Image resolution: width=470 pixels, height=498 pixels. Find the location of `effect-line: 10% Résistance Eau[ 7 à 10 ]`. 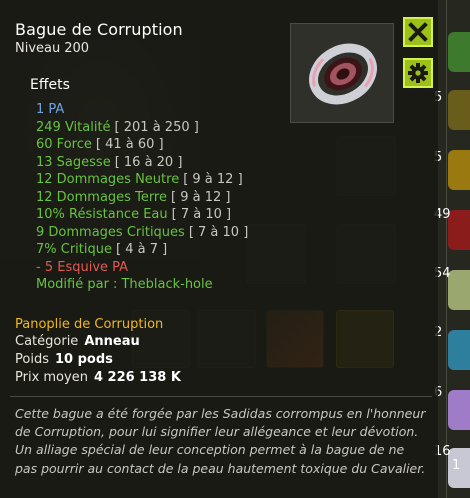

effect-line: 10% Résistance Eau[ 7 à 10 ] is located at coordinates (142, 215).